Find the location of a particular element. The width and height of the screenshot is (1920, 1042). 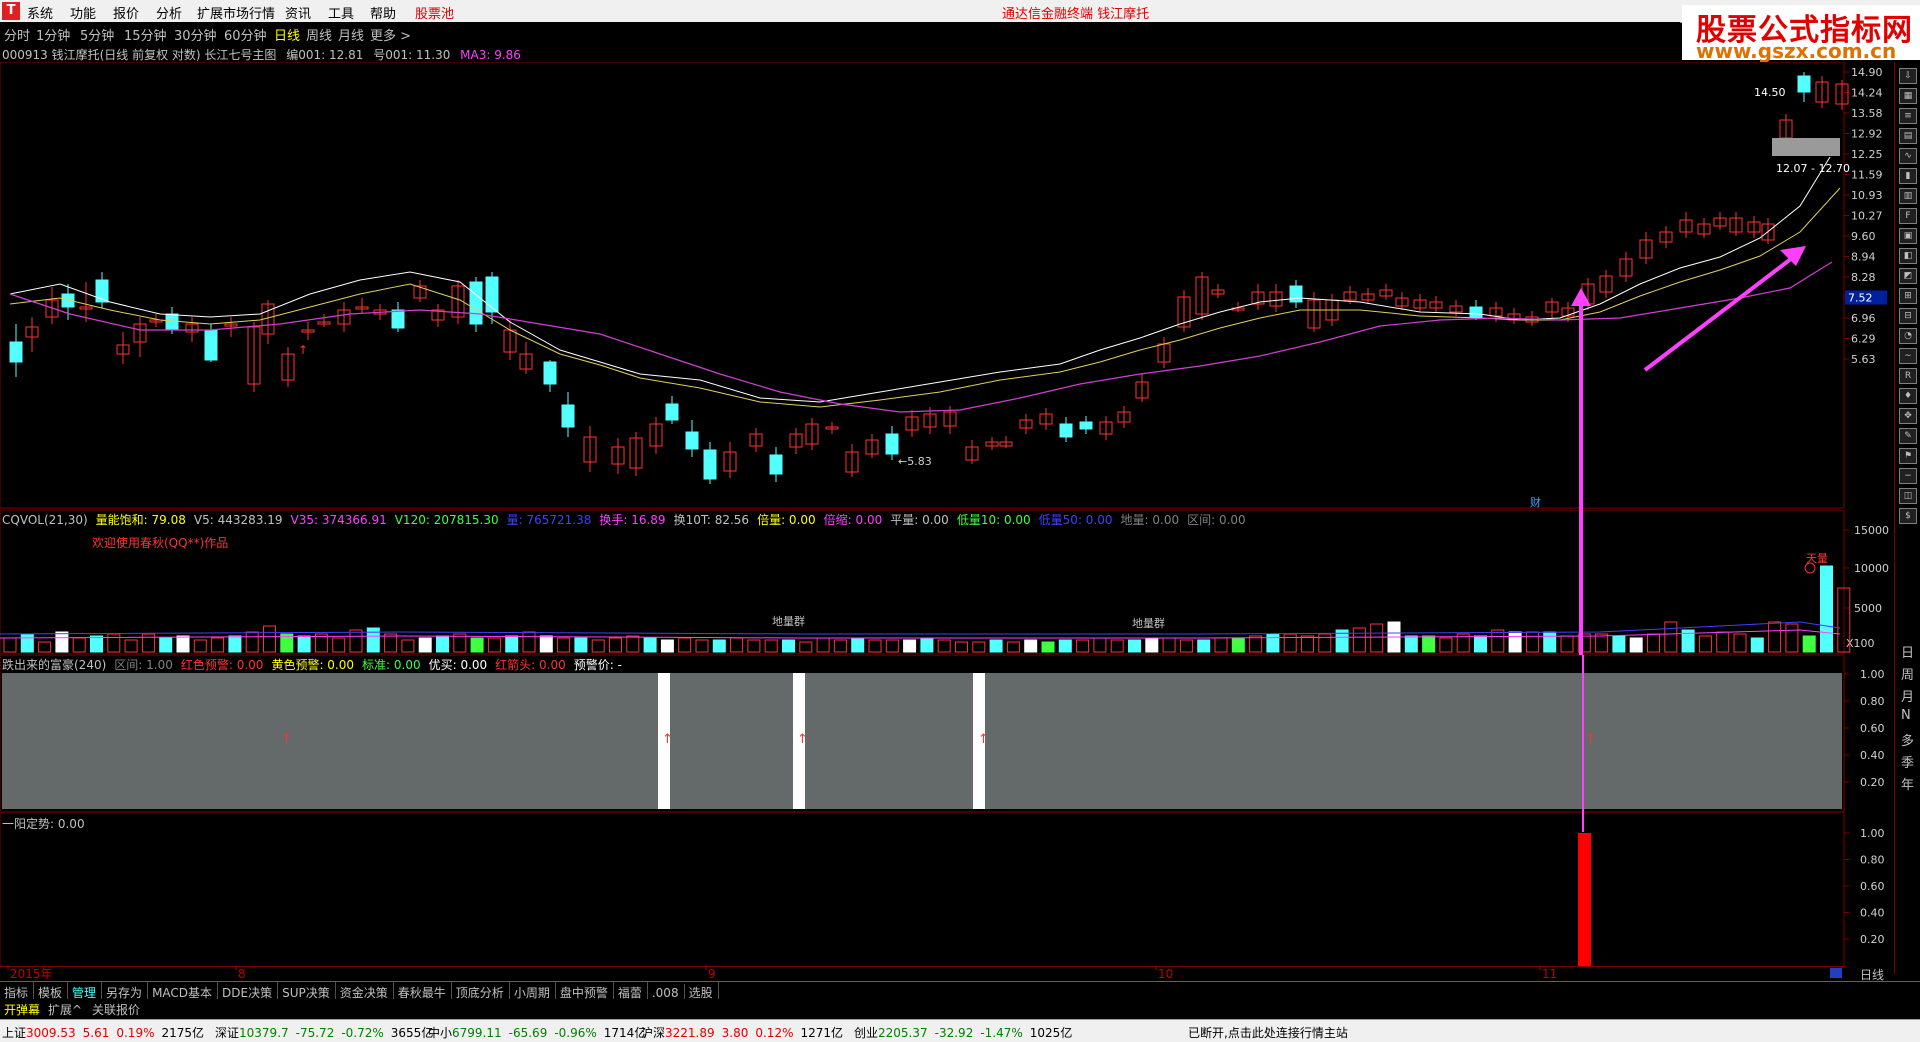

indicator-icon: ∼ is located at coordinates (1908, 356).